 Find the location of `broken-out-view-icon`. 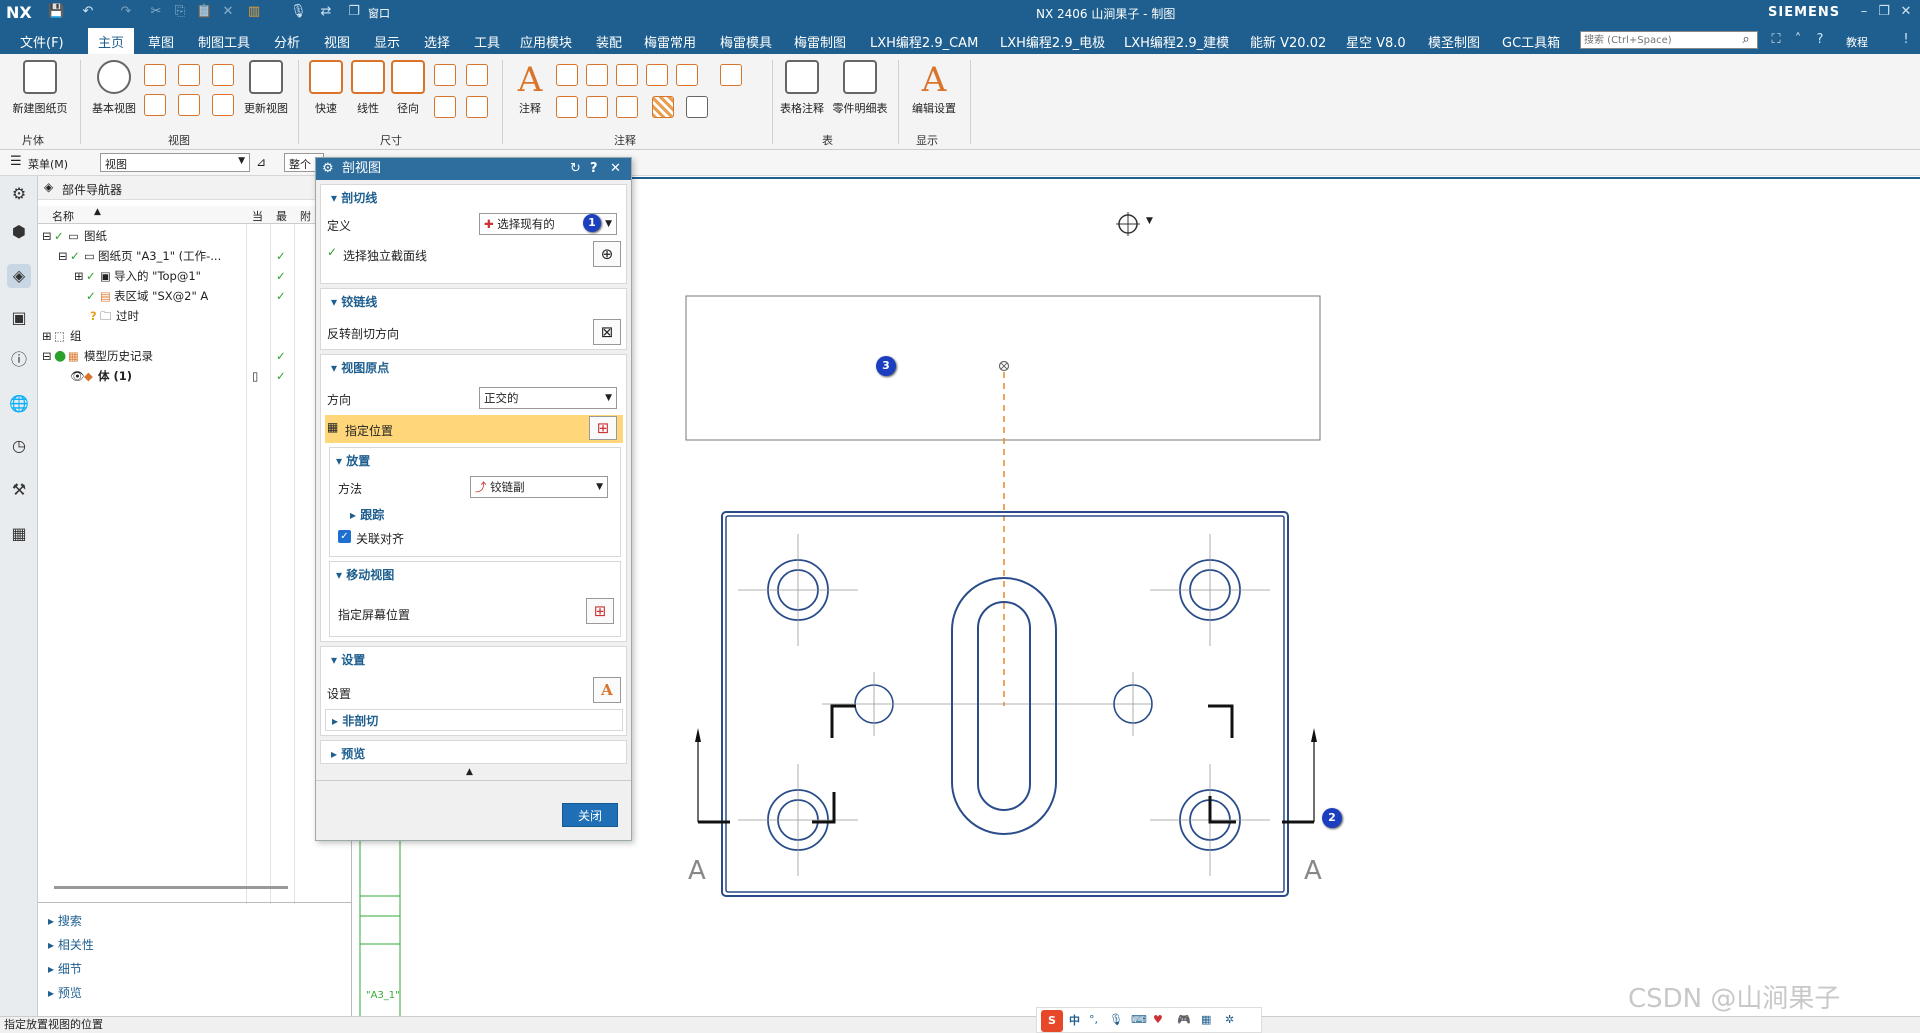

broken-out-view-icon is located at coordinates (189, 105).